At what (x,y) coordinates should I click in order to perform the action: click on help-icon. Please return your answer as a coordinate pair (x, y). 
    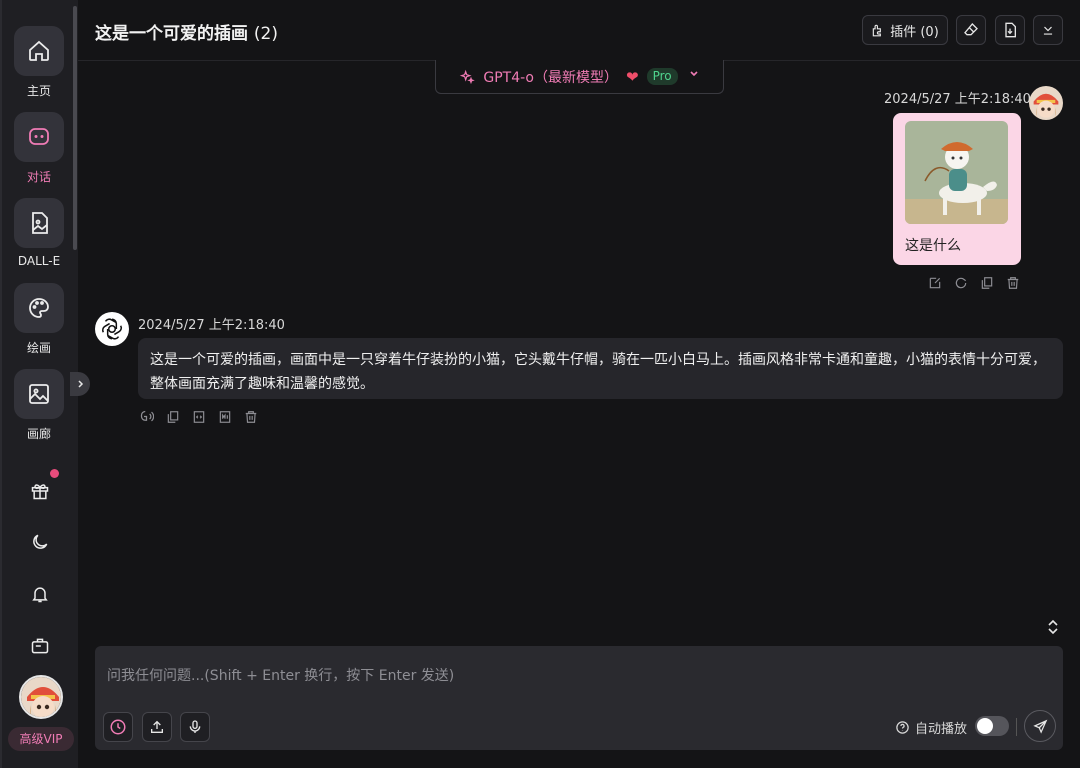
    Looking at the image, I should click on (902, 727).